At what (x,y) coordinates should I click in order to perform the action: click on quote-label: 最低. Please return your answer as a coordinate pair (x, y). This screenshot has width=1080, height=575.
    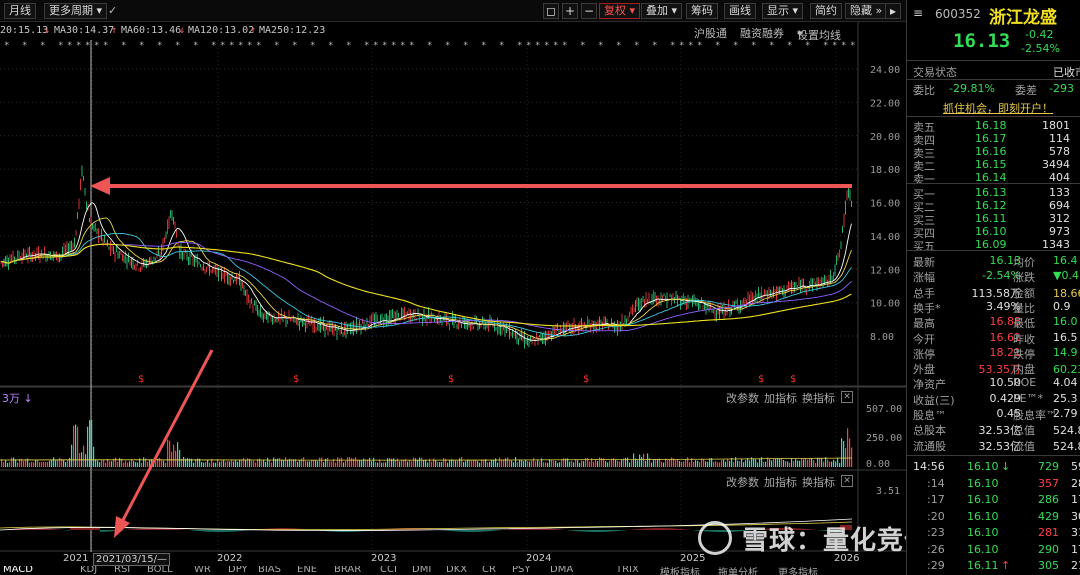
    Looking at the image, I should click on (1024, 324).